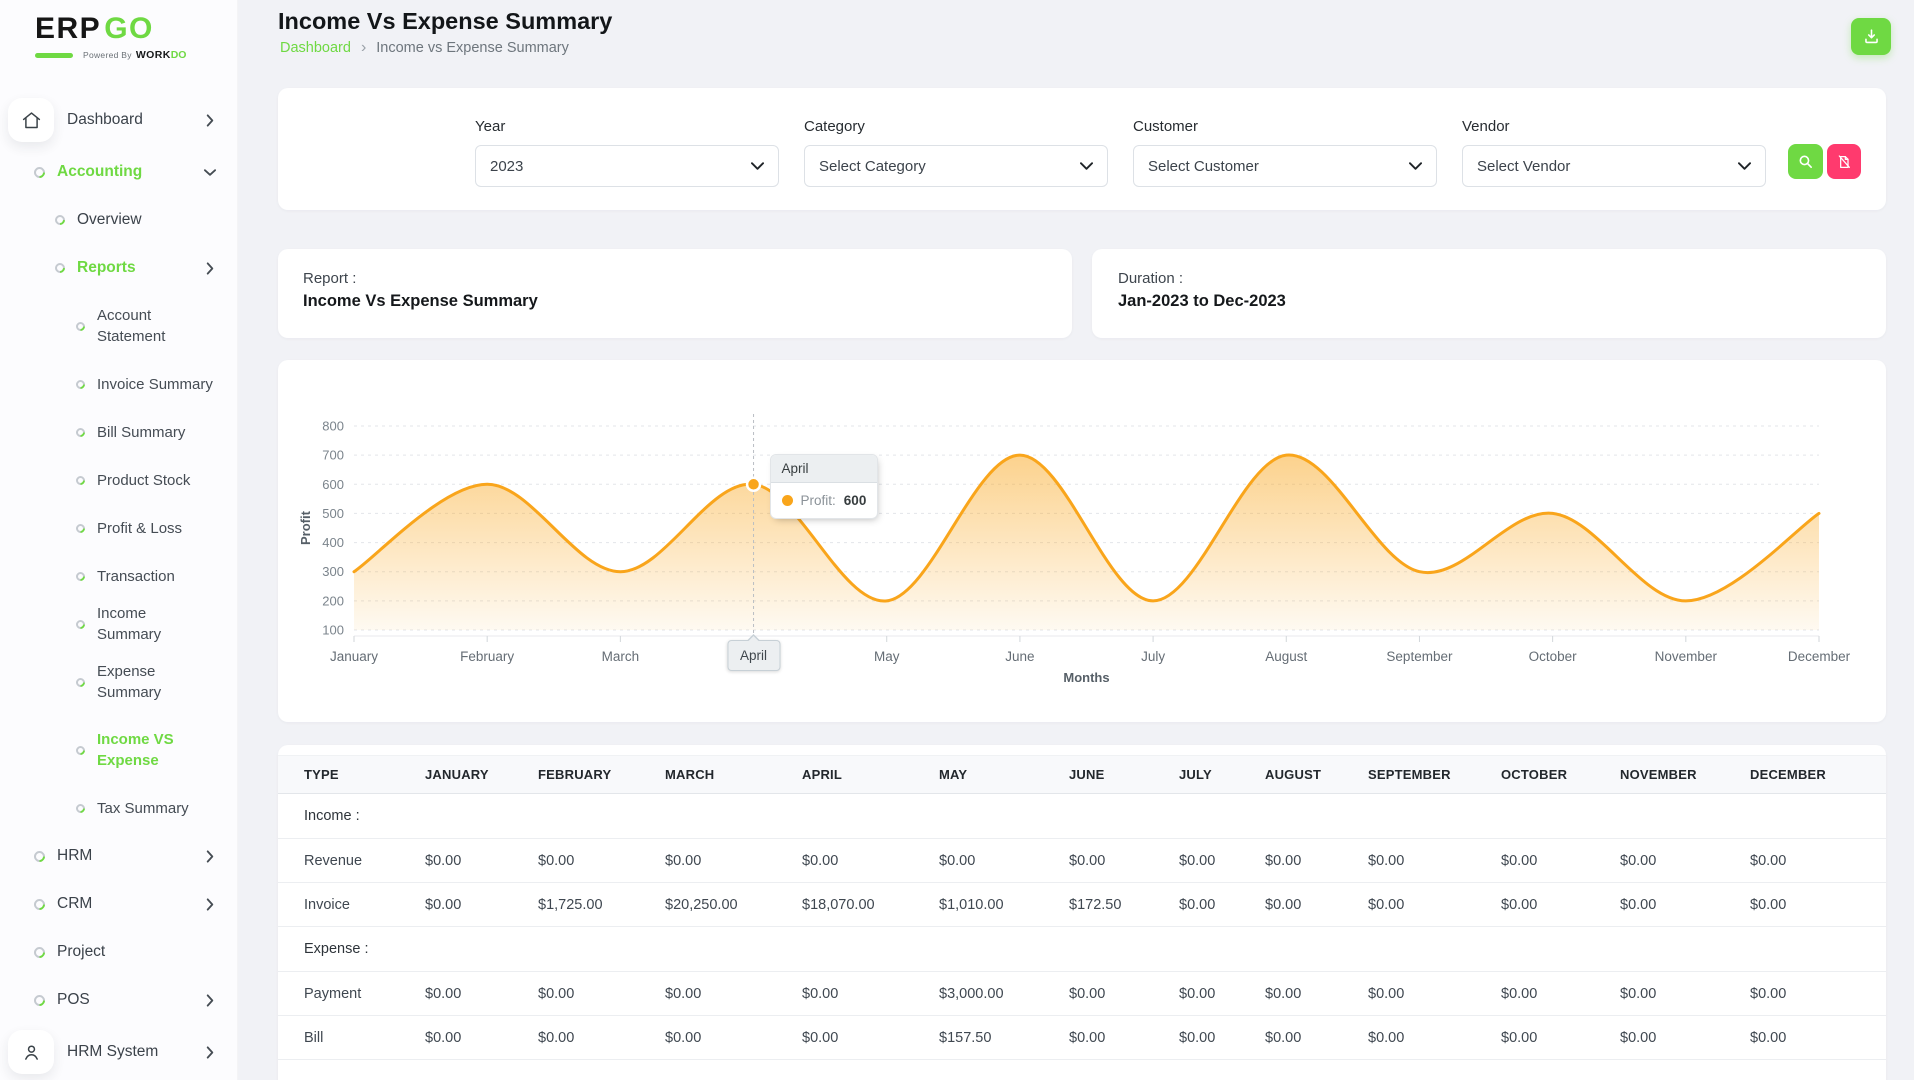 Image resolution: width=1914 pixels, height=1080 pixels. Describe the element at coordinates (119, 326) in the screenshot. I see `sidebar-item-account-statement: Account Statement` at that location.